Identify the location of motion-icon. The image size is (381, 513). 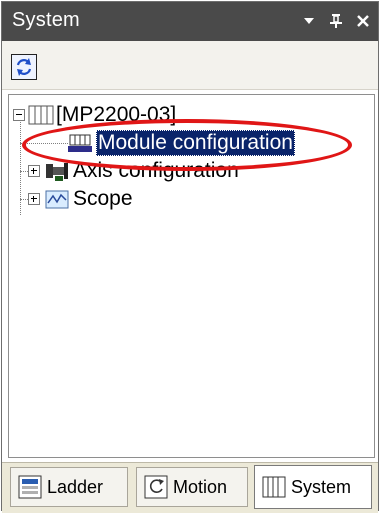
(156, 487).